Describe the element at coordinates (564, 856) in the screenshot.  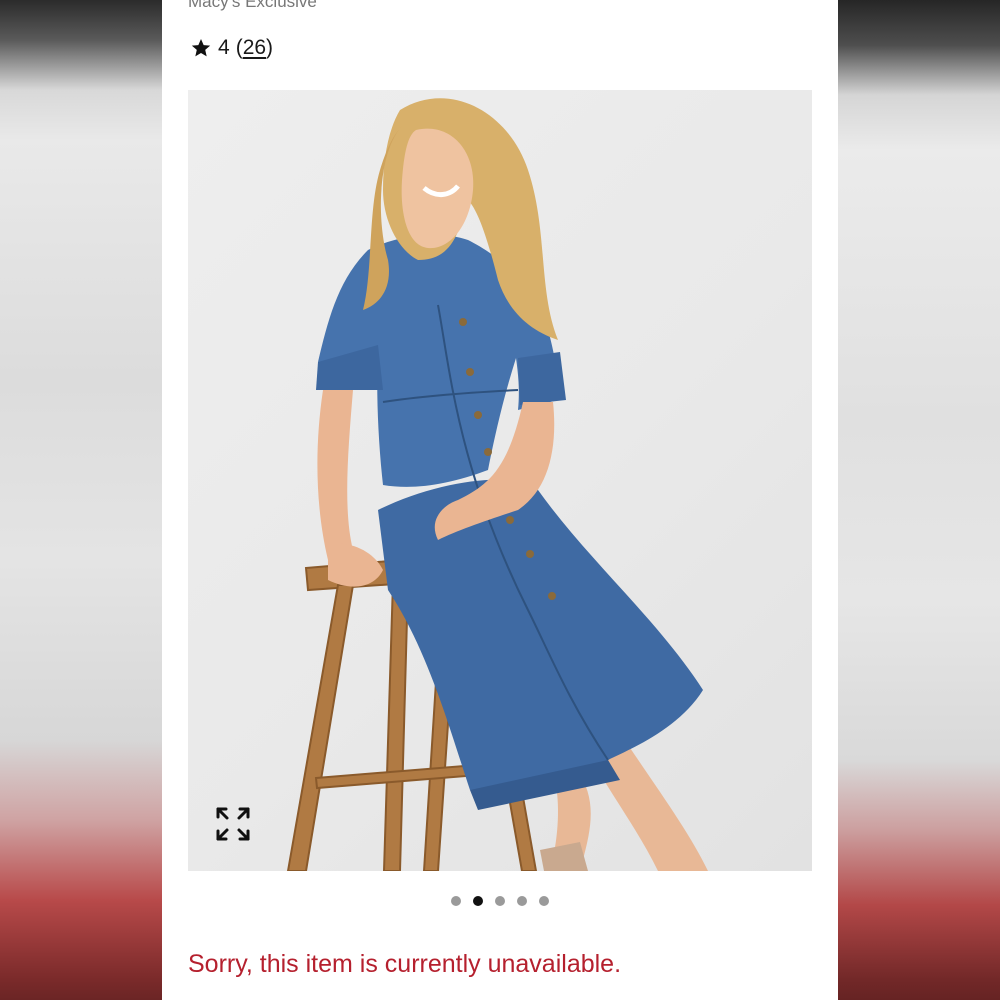
I see `shoe` at that location.